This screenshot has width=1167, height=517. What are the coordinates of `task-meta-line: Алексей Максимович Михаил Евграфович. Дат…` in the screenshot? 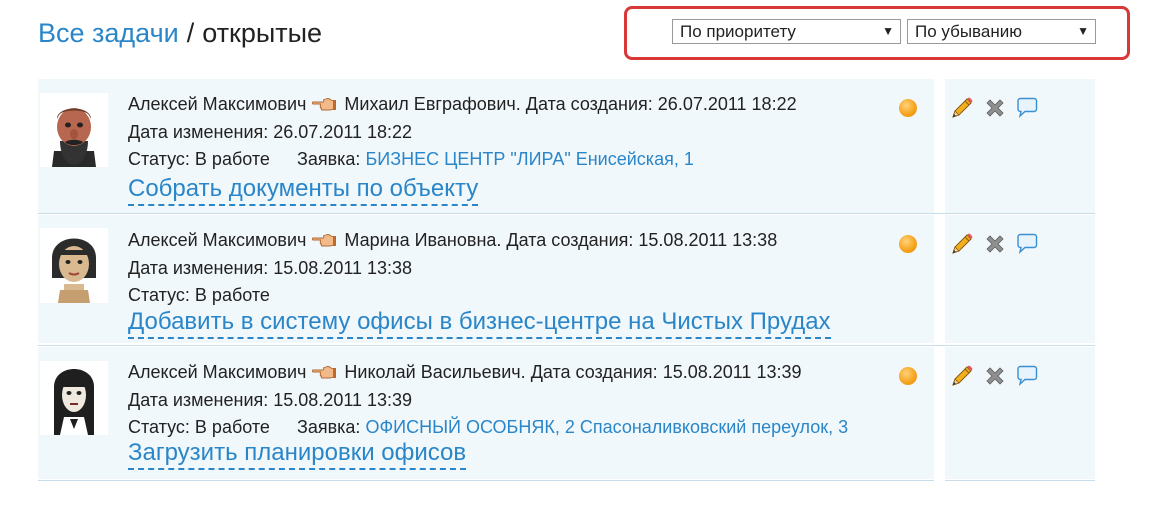 It's located at (462, 105).